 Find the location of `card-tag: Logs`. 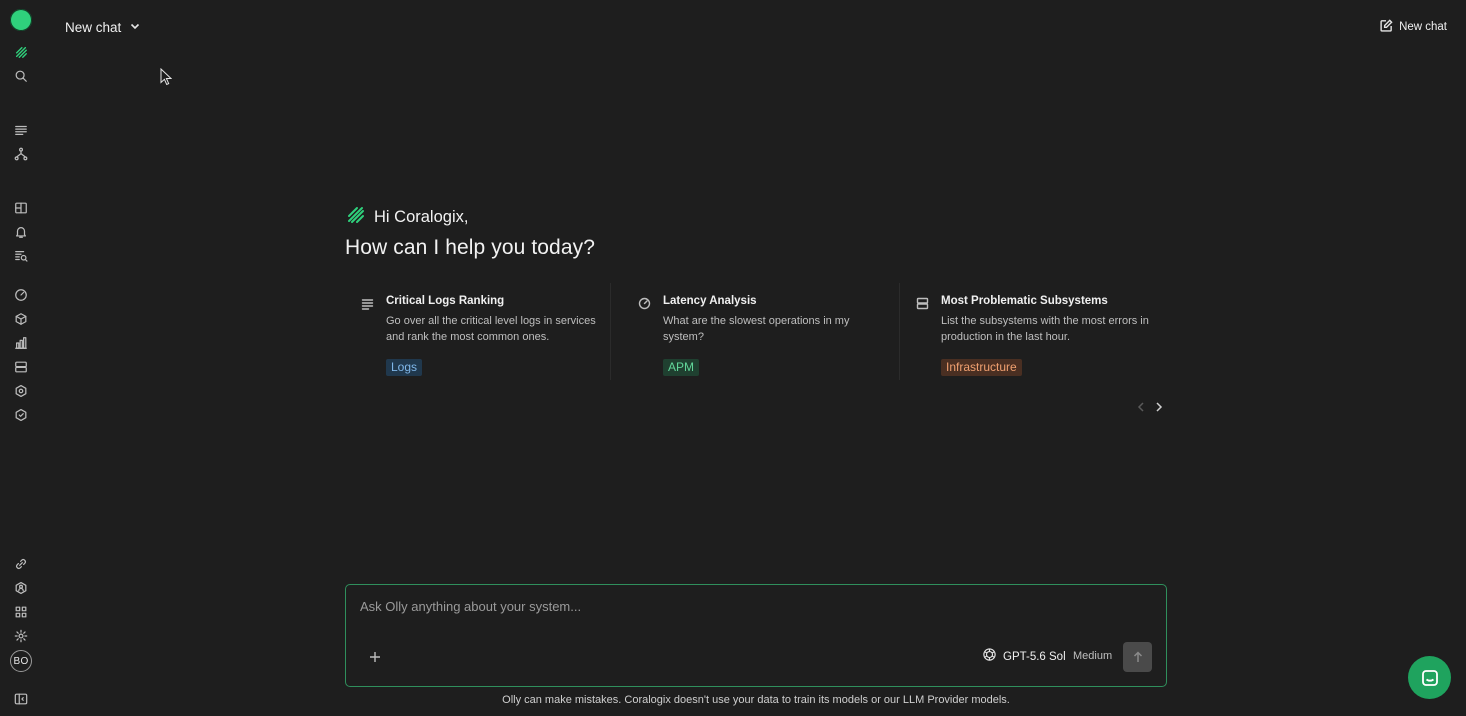

card-tag: Logs is located at coordinates (404, 367).